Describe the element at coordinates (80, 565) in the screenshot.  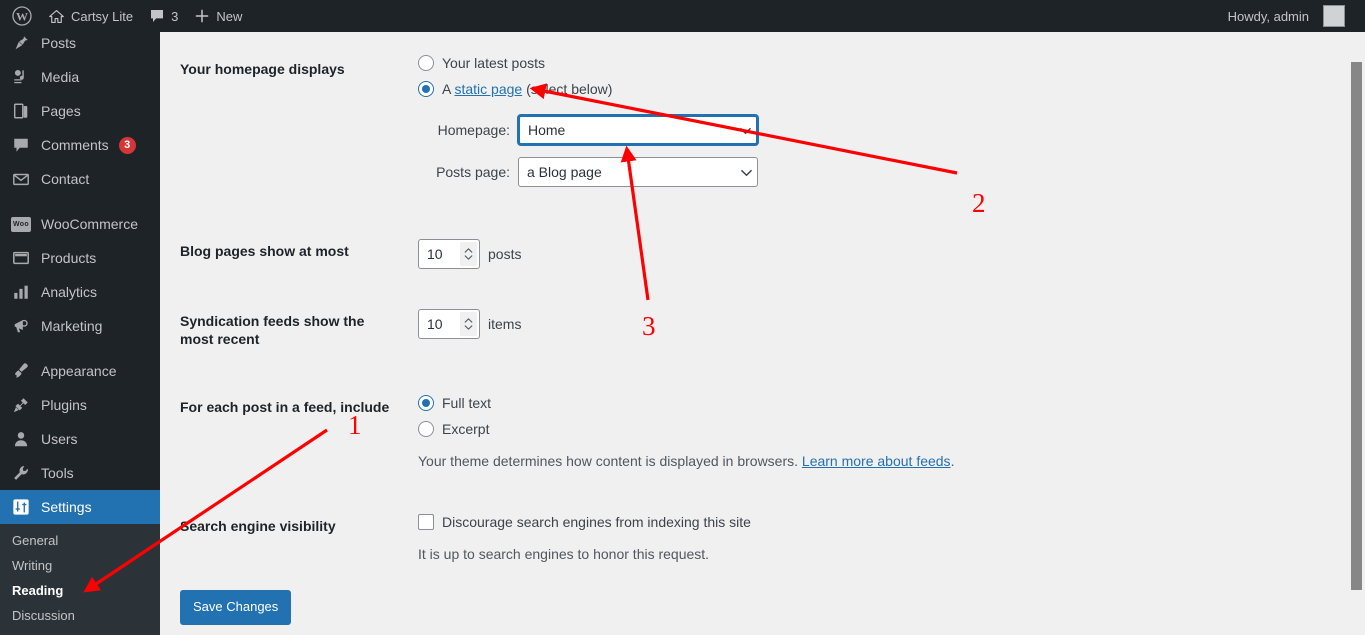
I see `sidebar-item-settings-writing: Writing` at that location.